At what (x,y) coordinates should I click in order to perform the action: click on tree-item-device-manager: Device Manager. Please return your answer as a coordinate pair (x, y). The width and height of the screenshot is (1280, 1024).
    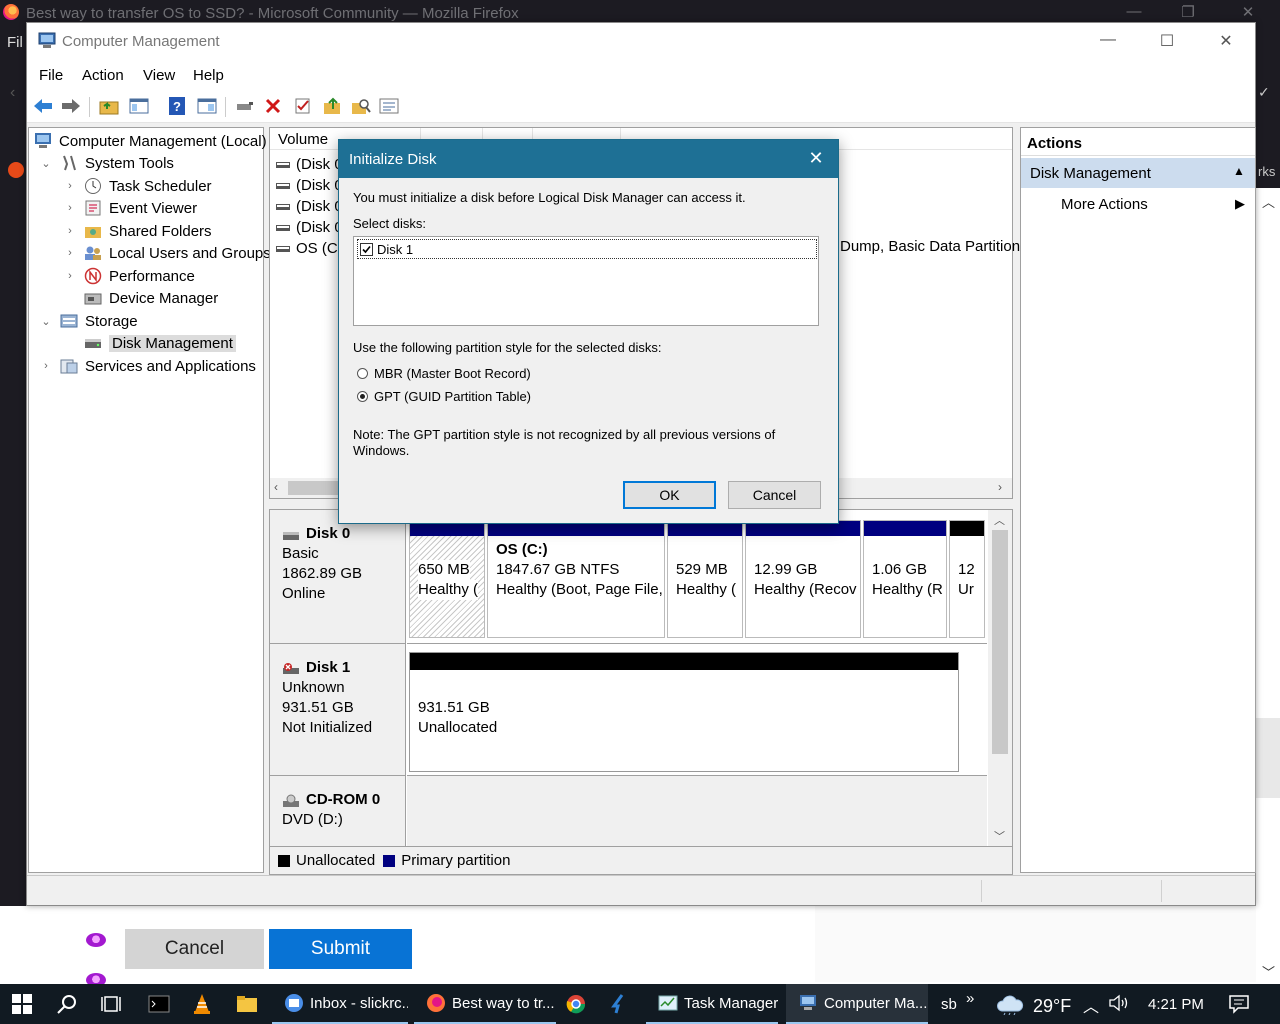
    Looking at the image, I should click on (140, 298).